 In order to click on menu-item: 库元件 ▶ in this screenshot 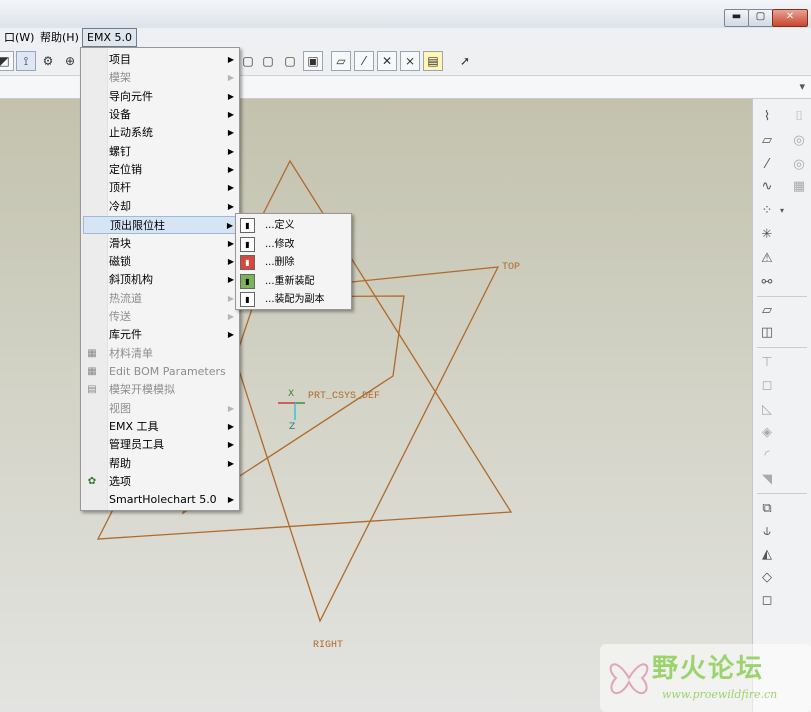, I will do `click(160, 335)`.